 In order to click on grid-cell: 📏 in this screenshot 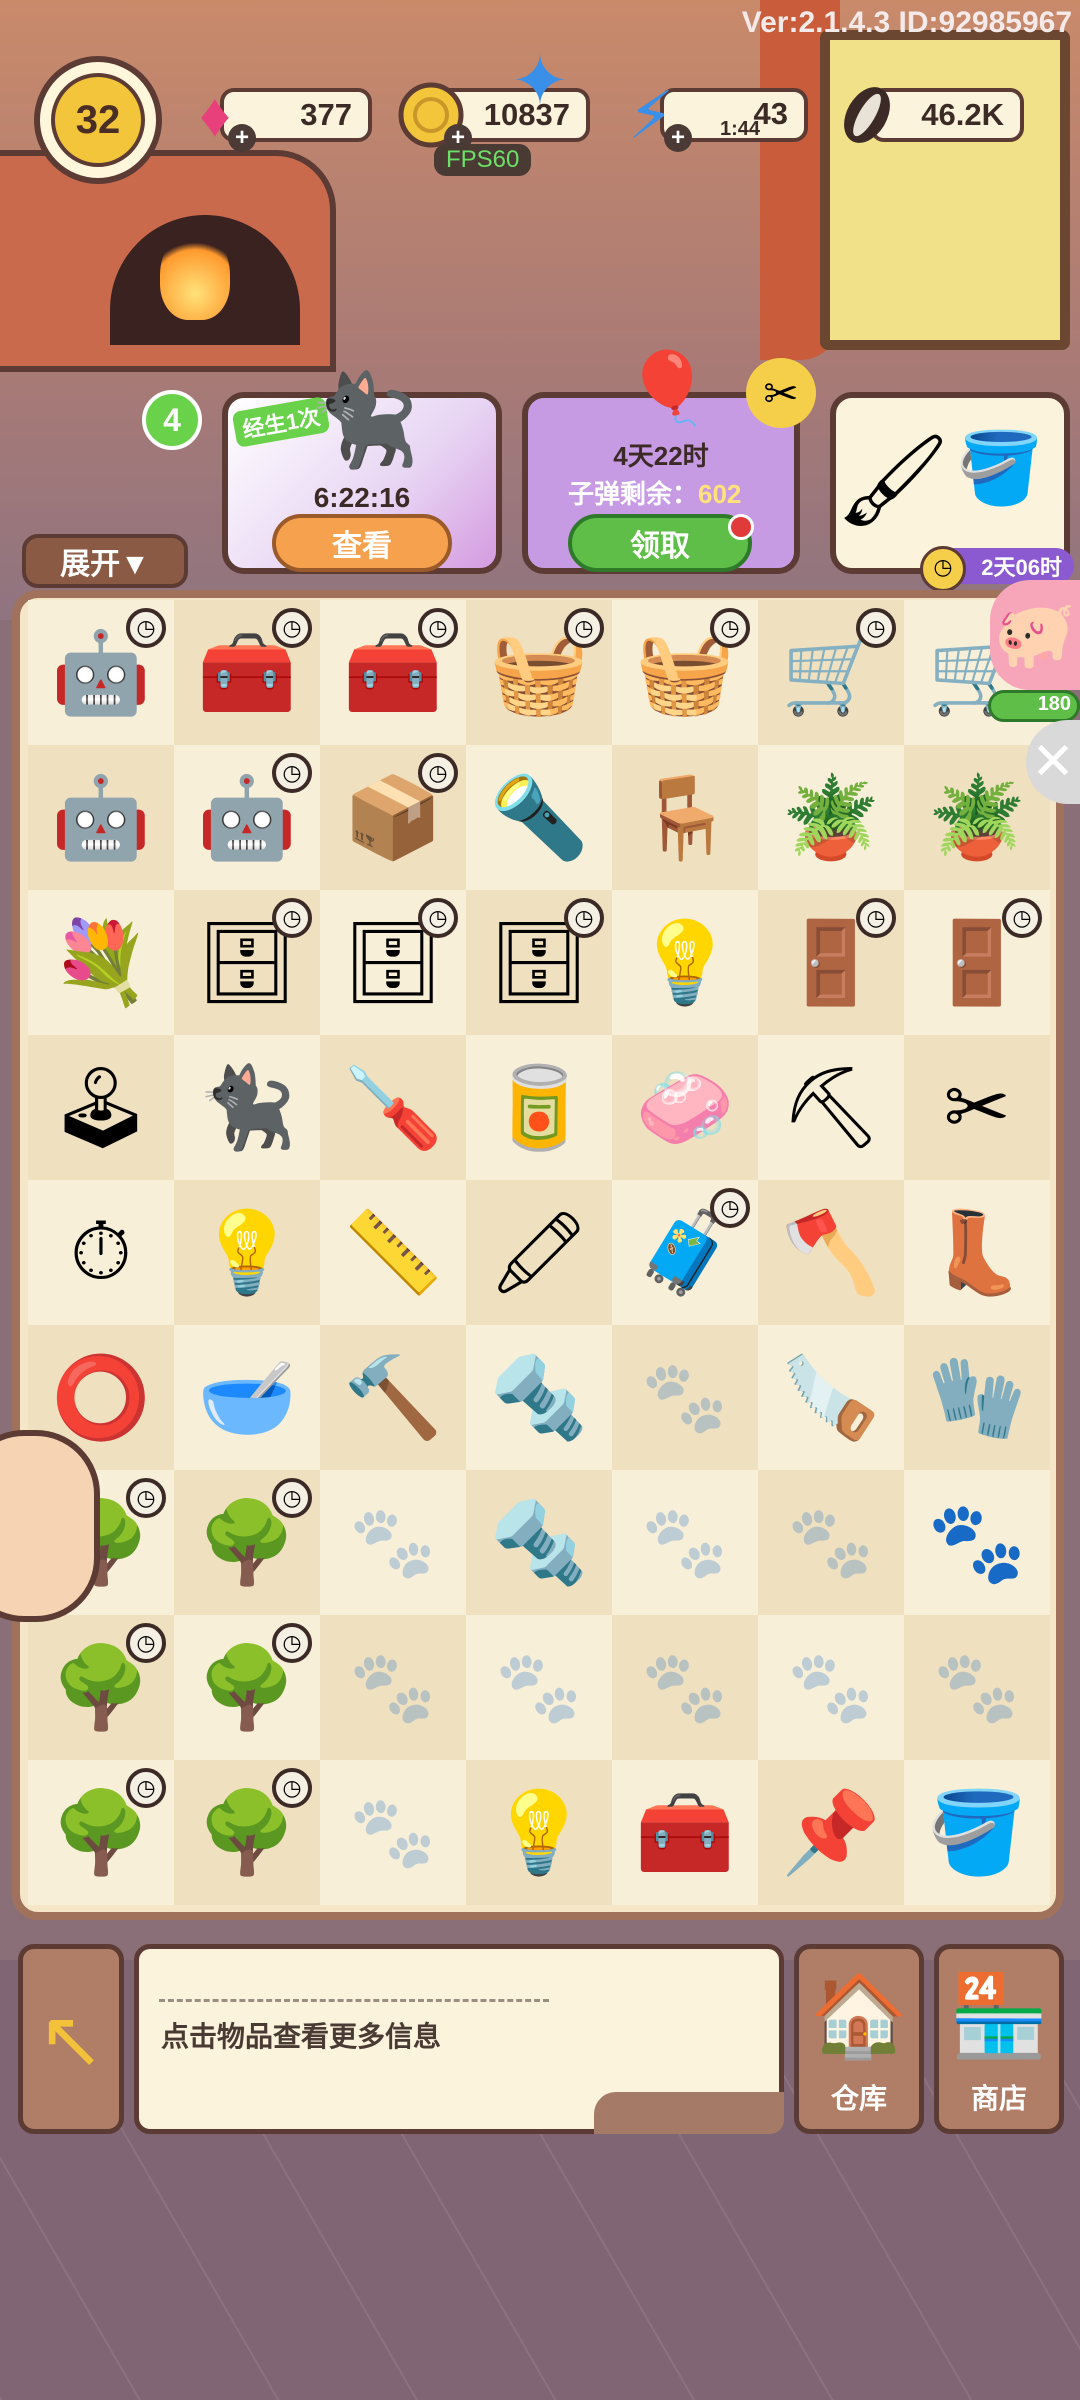, I will do `click(393, 1252)`.